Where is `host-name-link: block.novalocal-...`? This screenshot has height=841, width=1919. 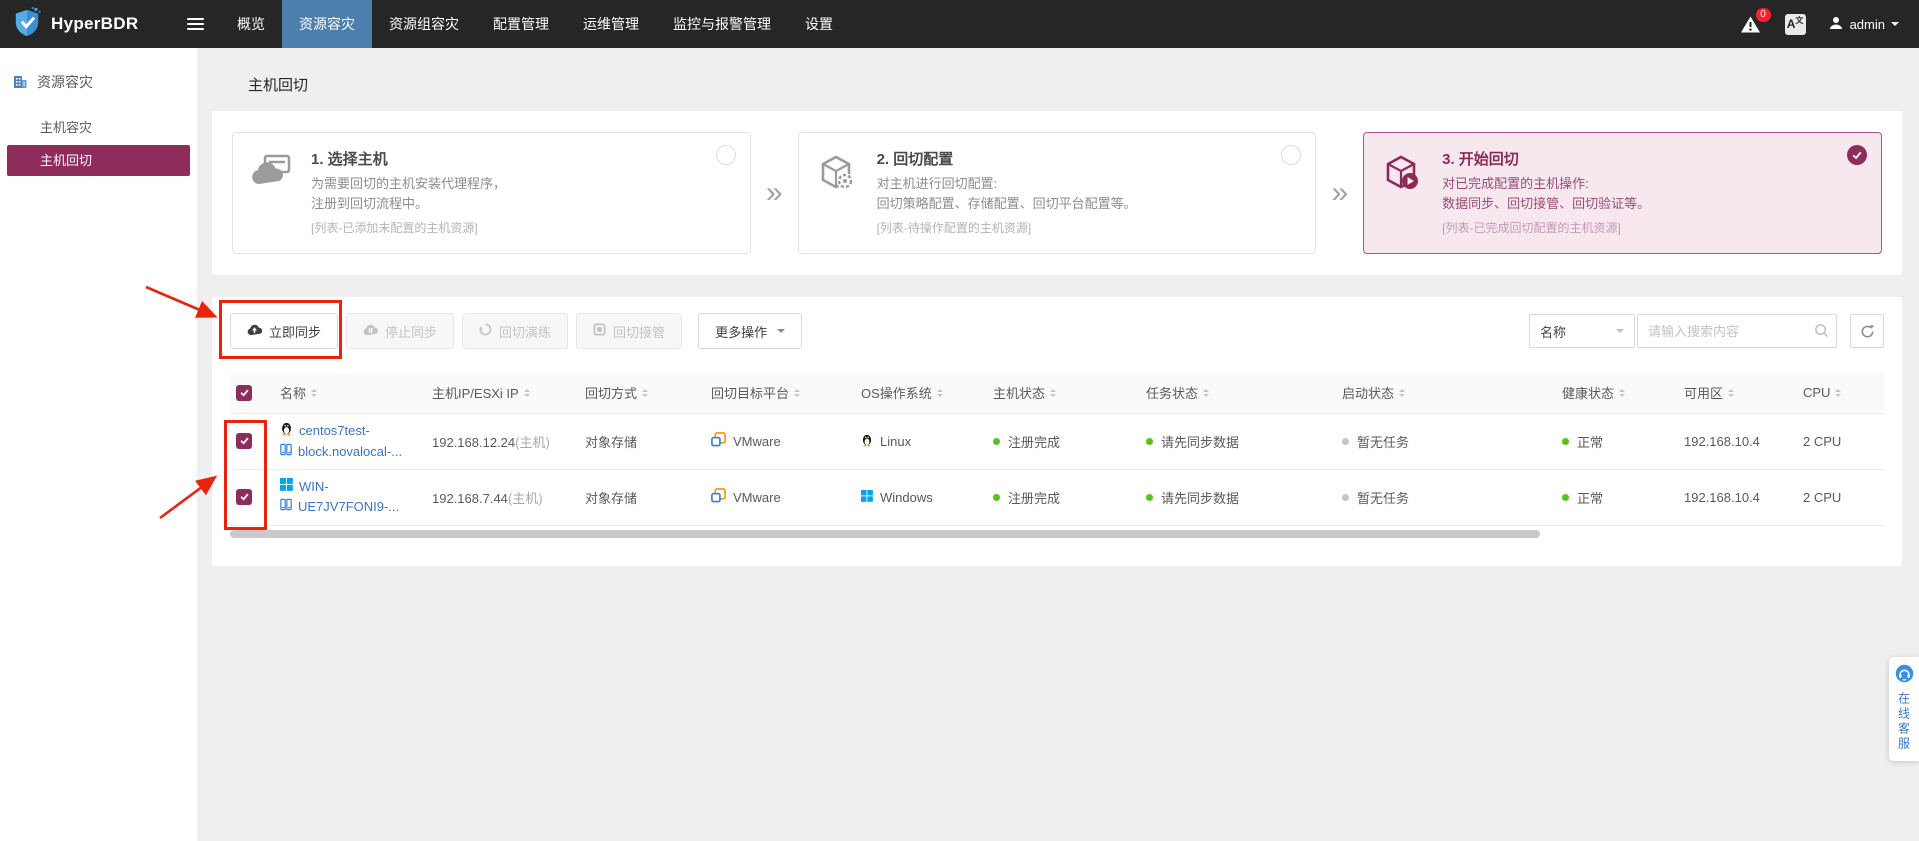
host-name-link: block.novalocal-... is located at coordinates (350, 452).